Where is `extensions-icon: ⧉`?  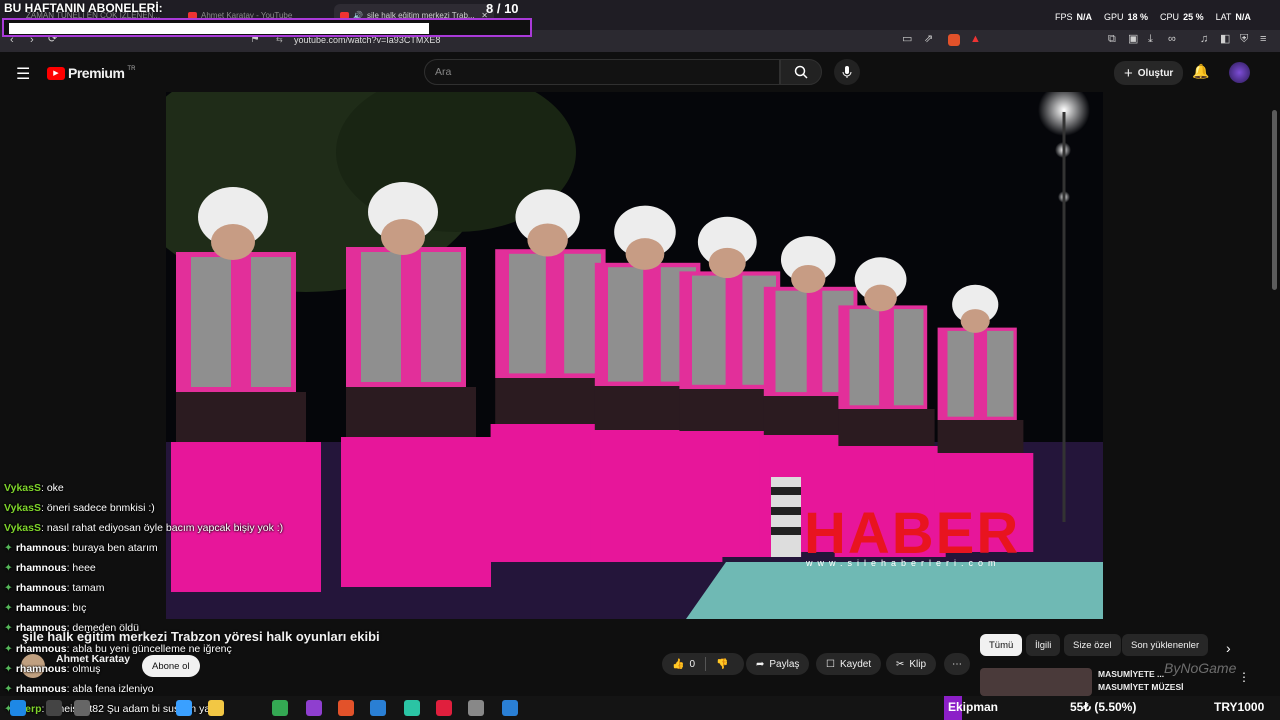 extensions-icon: ⧉ is located at coordinates (1112, 39).